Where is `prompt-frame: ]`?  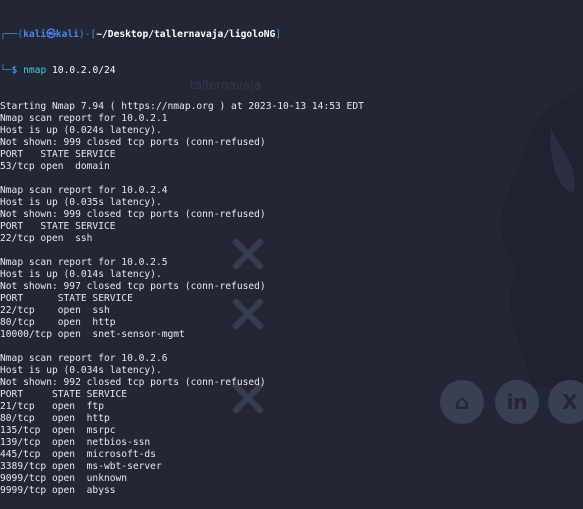
prompt-frame: ] is located at coordinates (278, 34).